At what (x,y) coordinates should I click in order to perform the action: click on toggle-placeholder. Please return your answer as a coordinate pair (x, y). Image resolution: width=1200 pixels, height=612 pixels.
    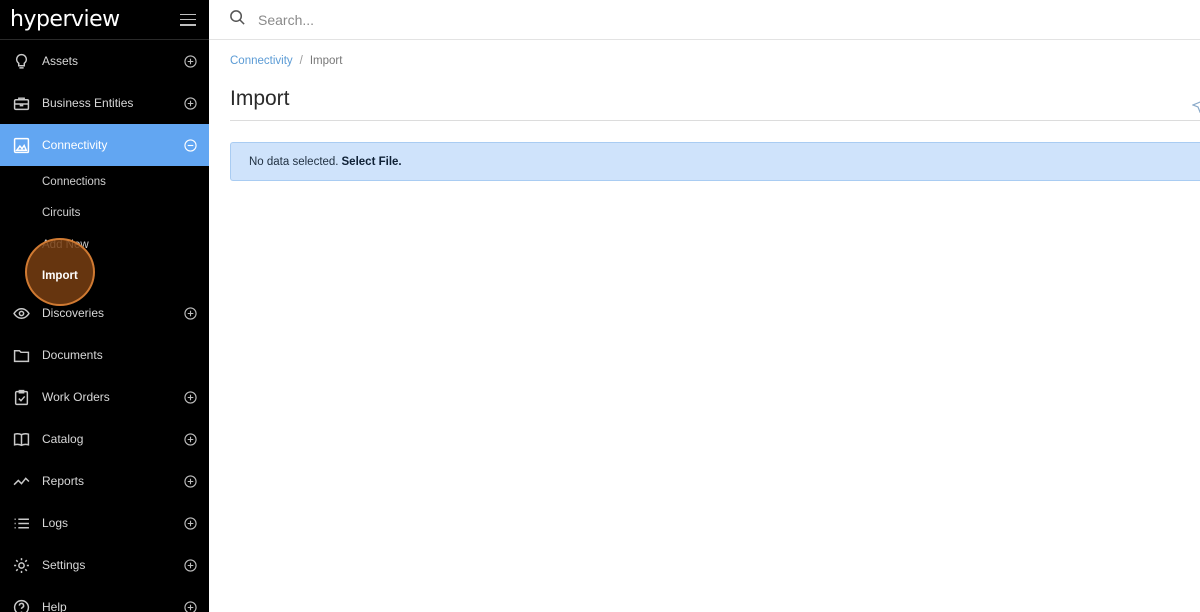
    Looking at the image, I should click on (190, 355).